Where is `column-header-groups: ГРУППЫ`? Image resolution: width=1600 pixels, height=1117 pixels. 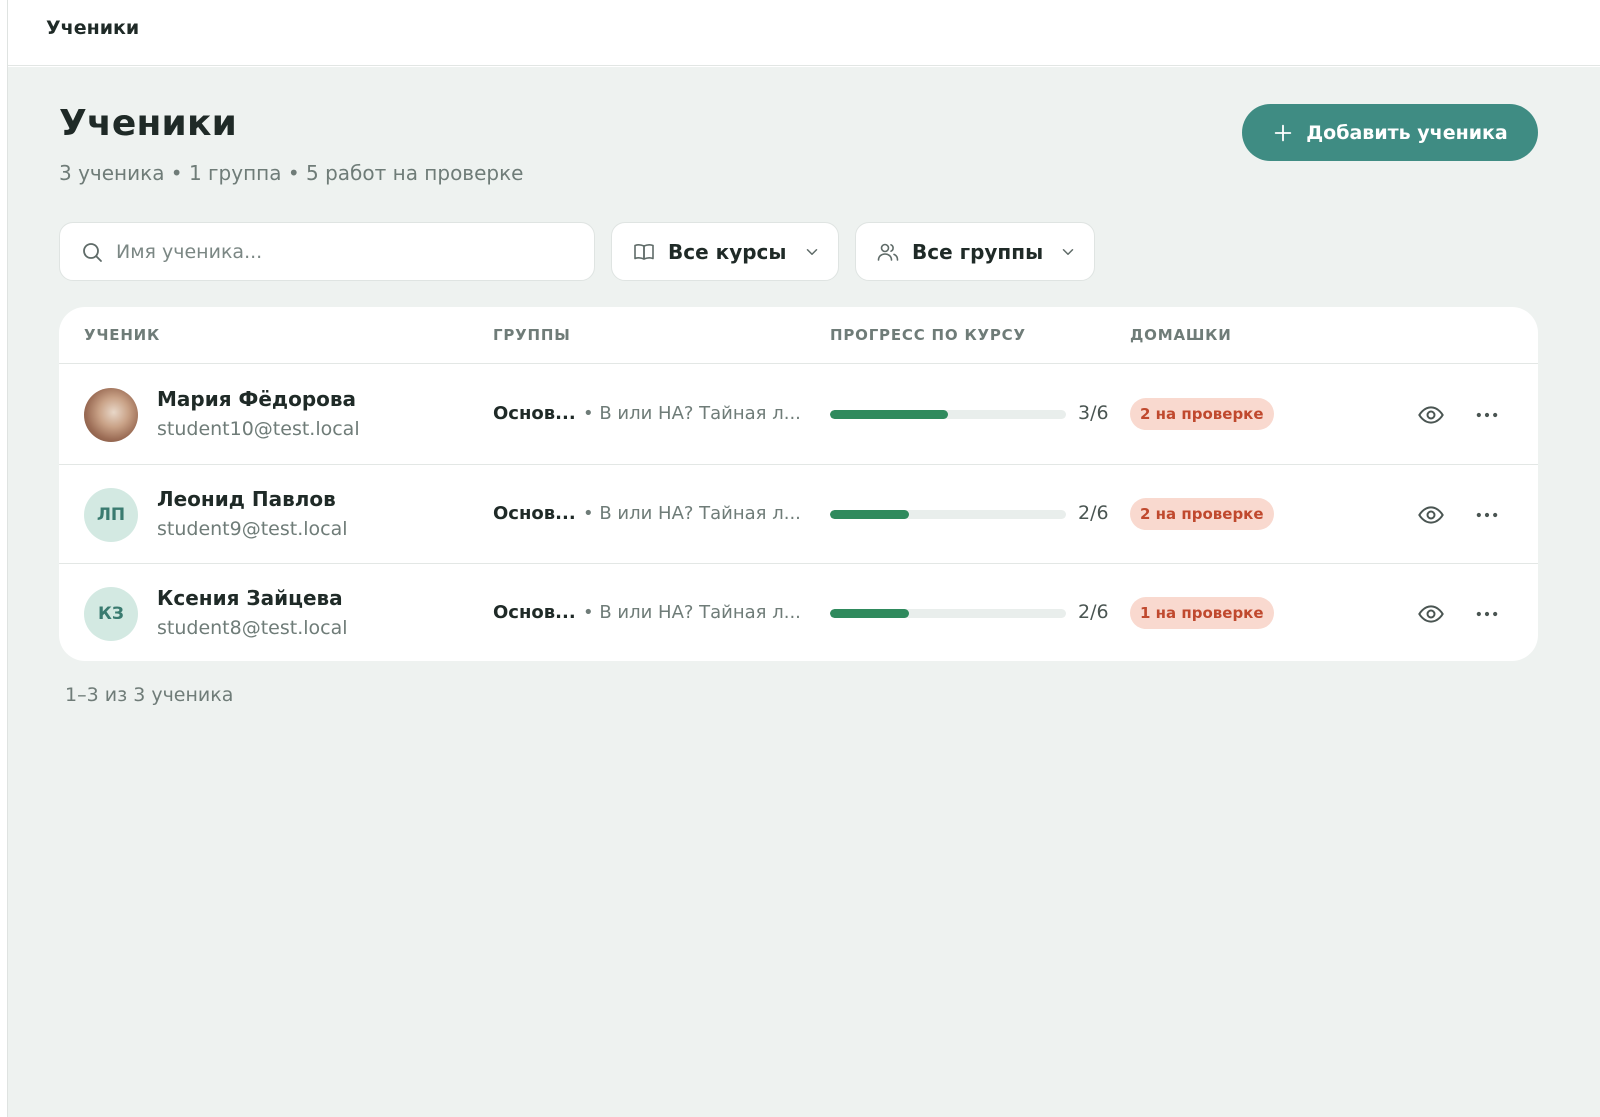
column-header-groups: ГРУППЫ is located at coordinates (532, 335).